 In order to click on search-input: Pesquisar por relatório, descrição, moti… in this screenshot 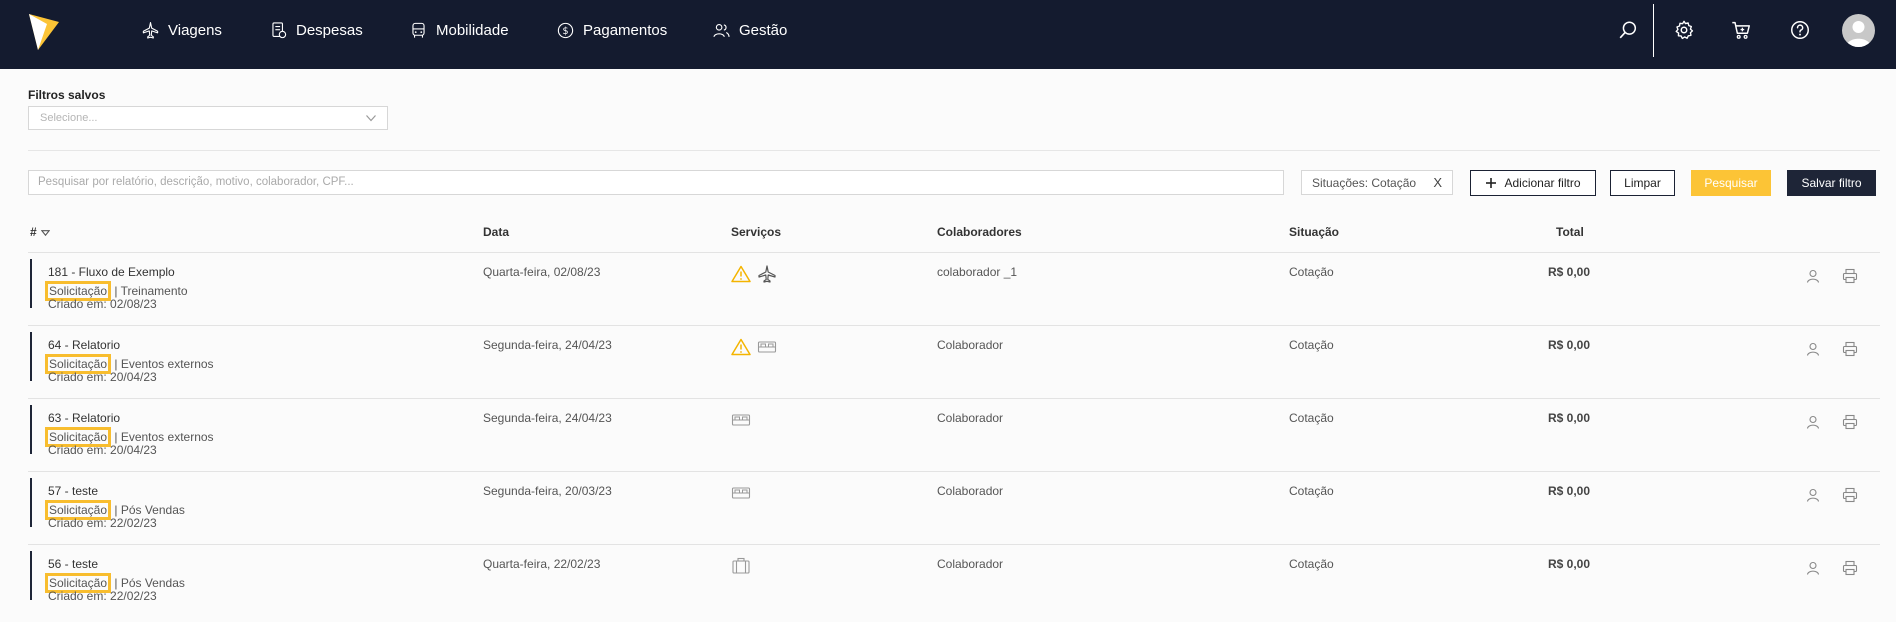, I will do `click(656, 182)`.